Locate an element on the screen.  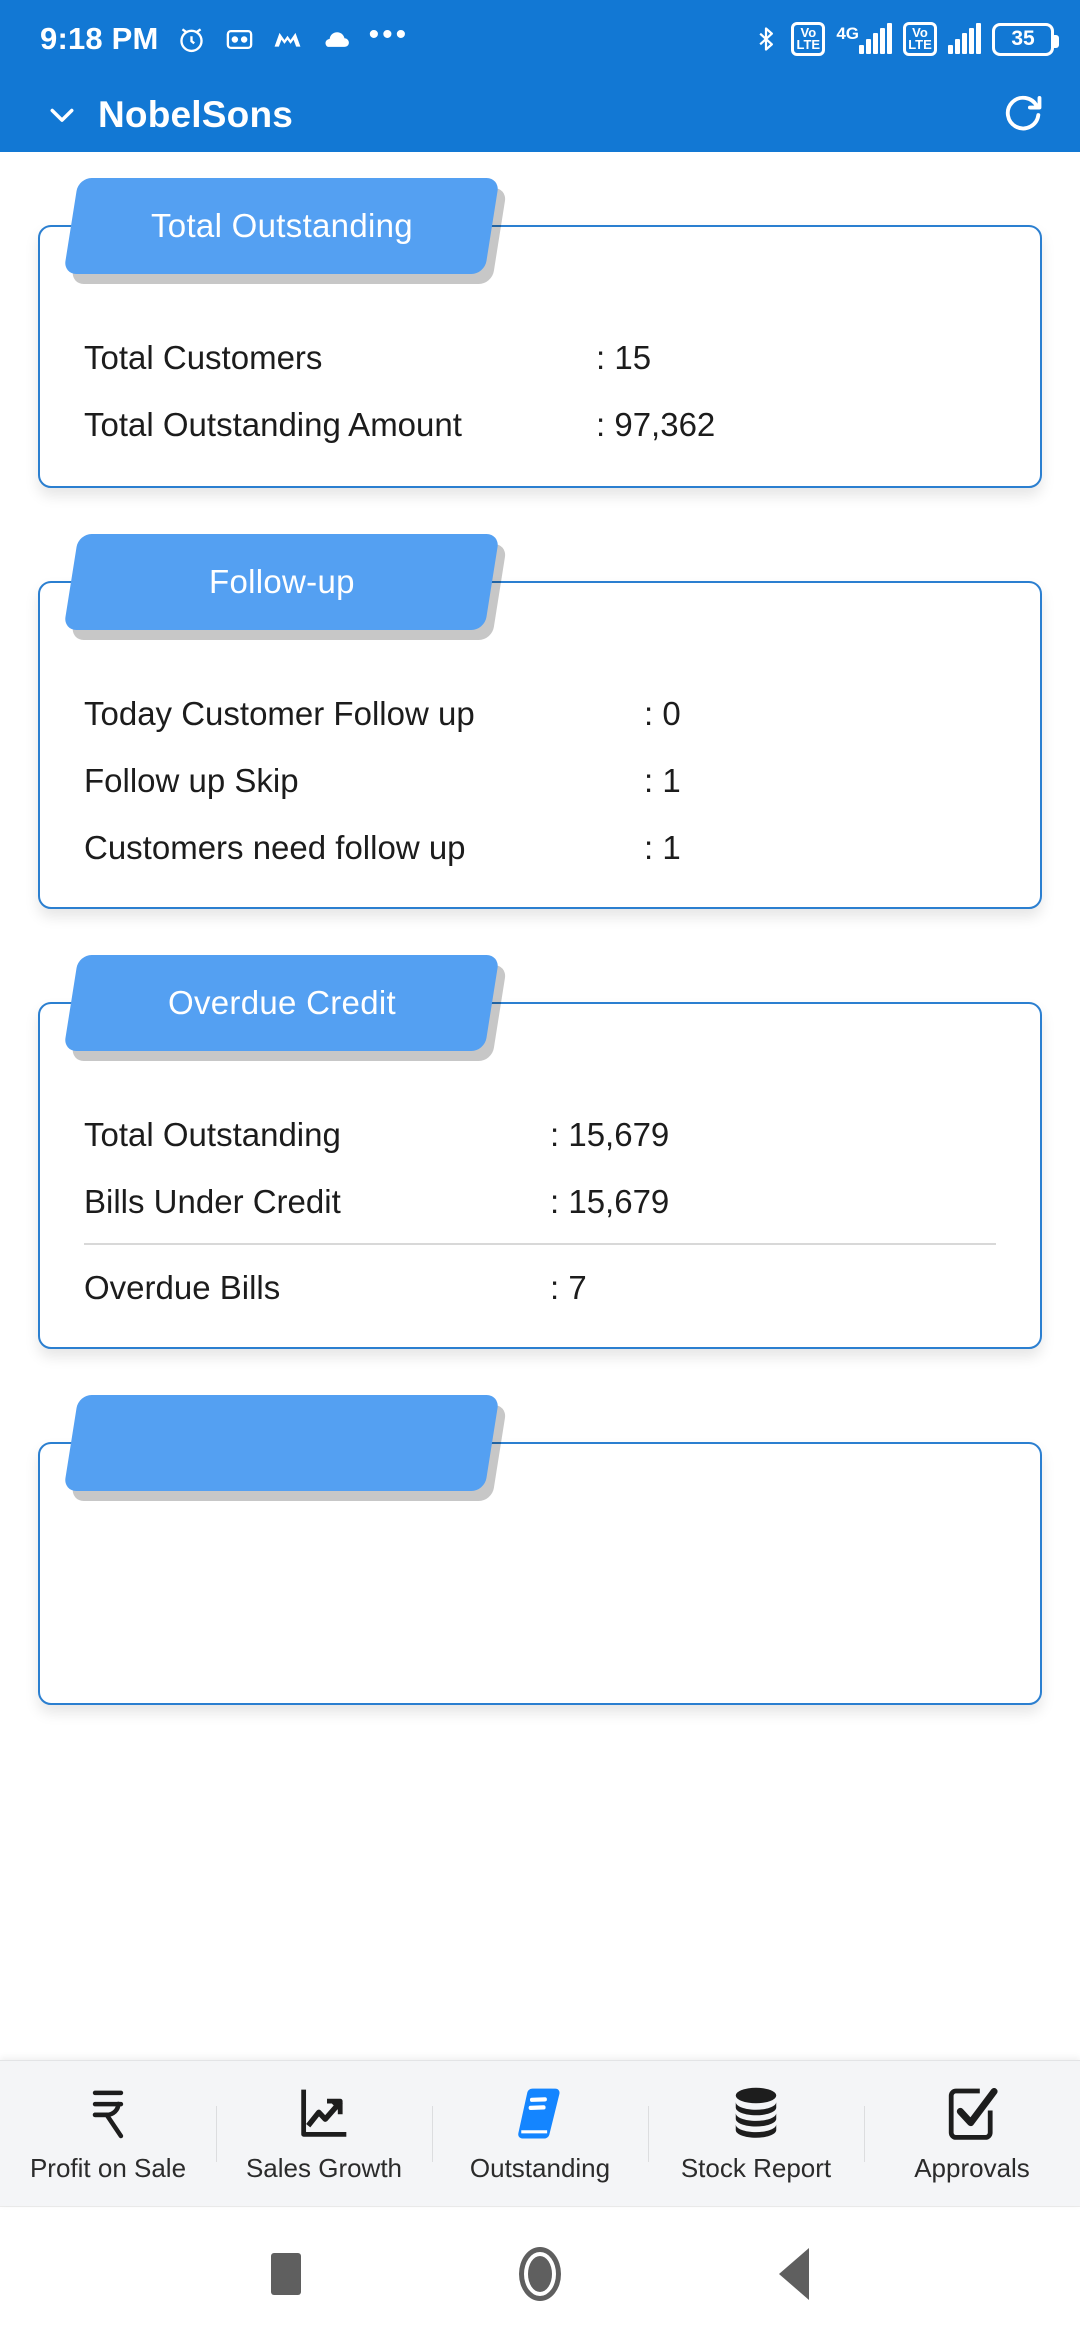
table-row: Bills Under Credit : 15,679 is located at coordinates (540, 1202).